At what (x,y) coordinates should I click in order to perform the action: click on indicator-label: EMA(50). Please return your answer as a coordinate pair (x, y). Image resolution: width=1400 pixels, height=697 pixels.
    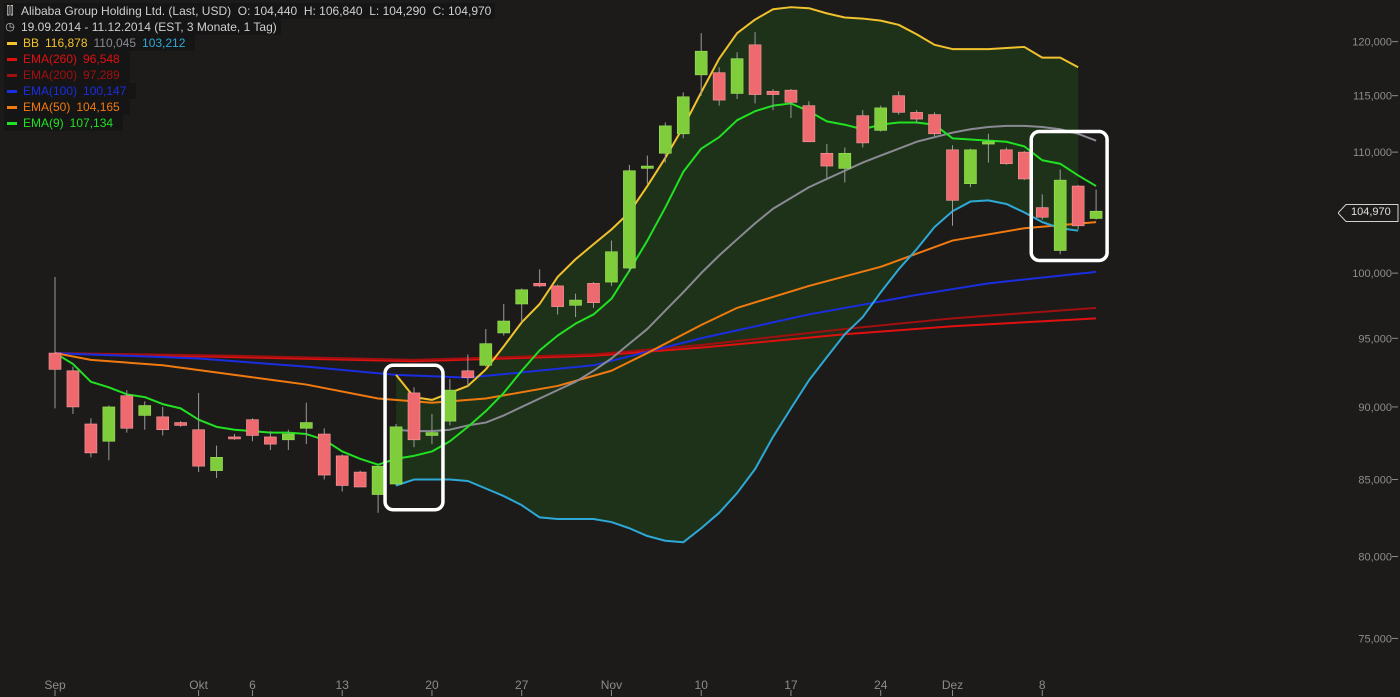
    Looking at the image, I should click on (47, 107).